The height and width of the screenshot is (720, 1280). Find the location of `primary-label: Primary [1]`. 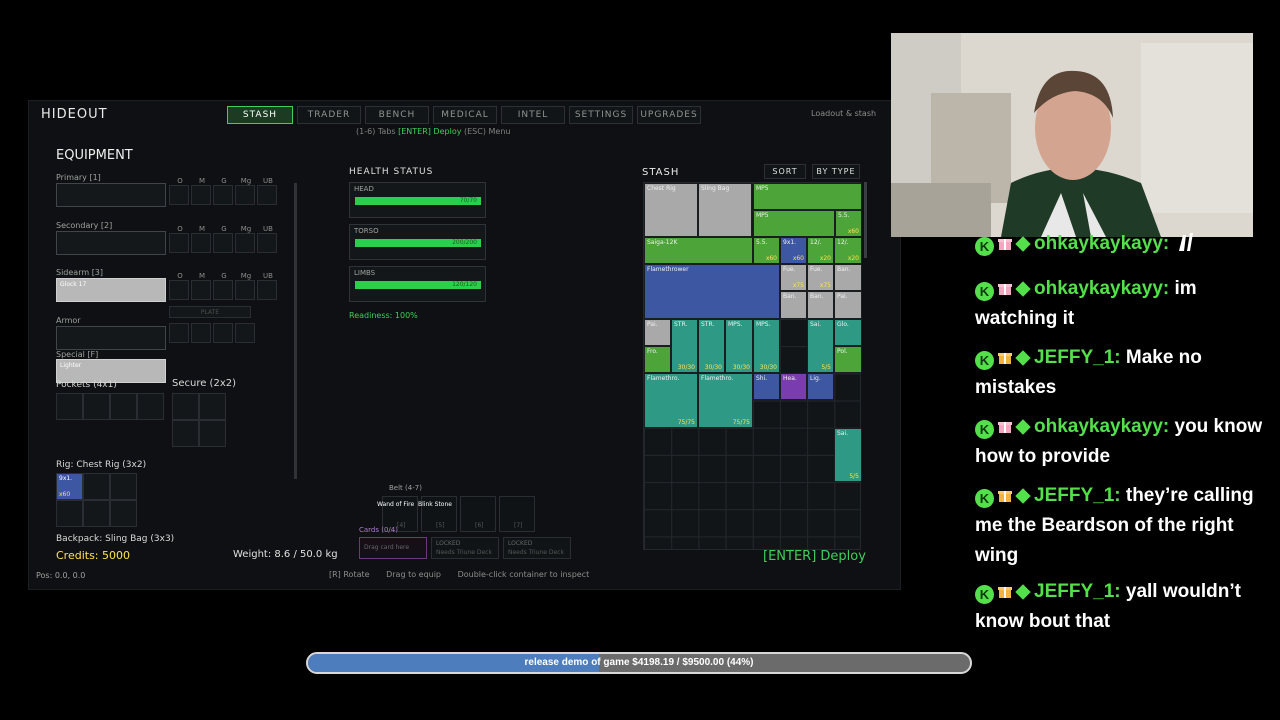

primary-label: Primary [1] is located at coordinates (78, 177).